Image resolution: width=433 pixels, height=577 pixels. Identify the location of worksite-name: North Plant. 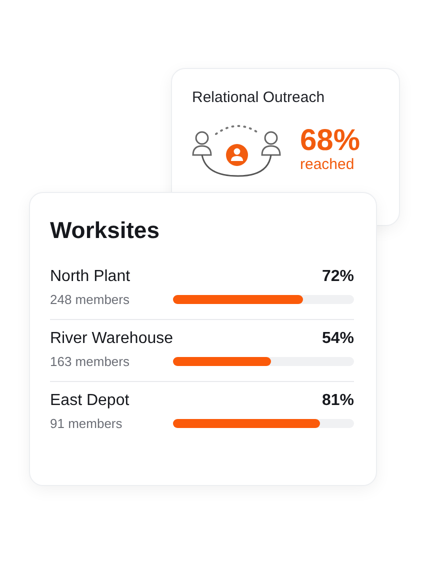
(90, 277).